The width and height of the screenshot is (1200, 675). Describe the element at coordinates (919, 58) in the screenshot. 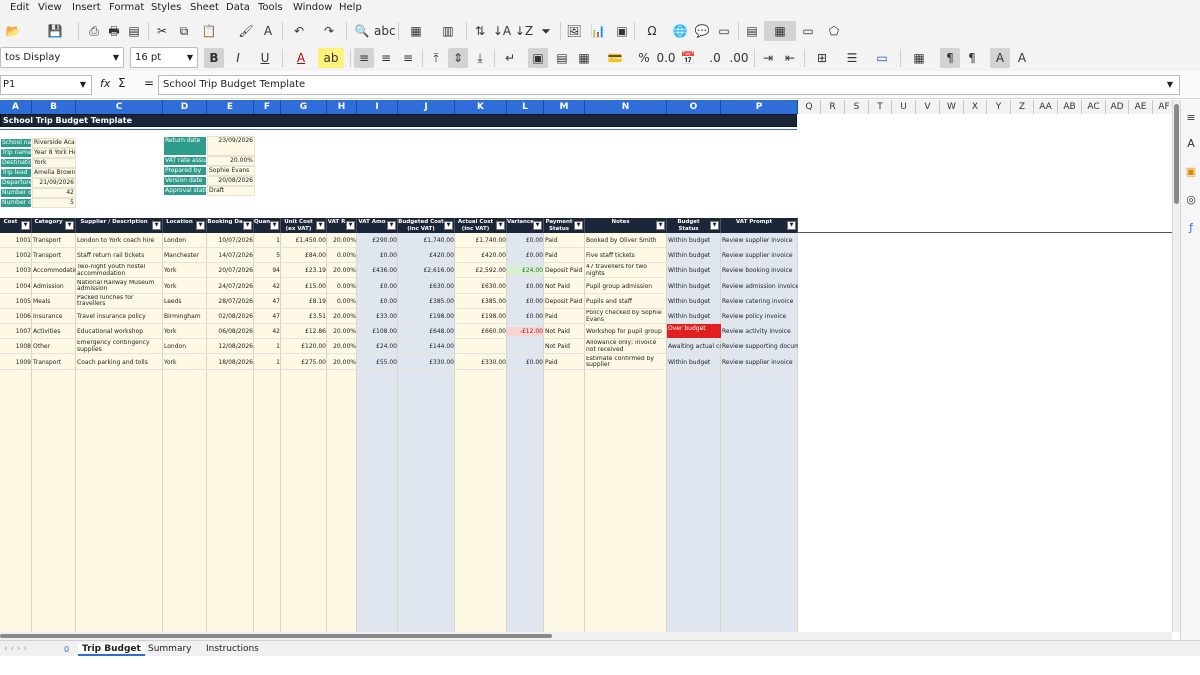

I see `conditional-format-icon: ▦` at that location.